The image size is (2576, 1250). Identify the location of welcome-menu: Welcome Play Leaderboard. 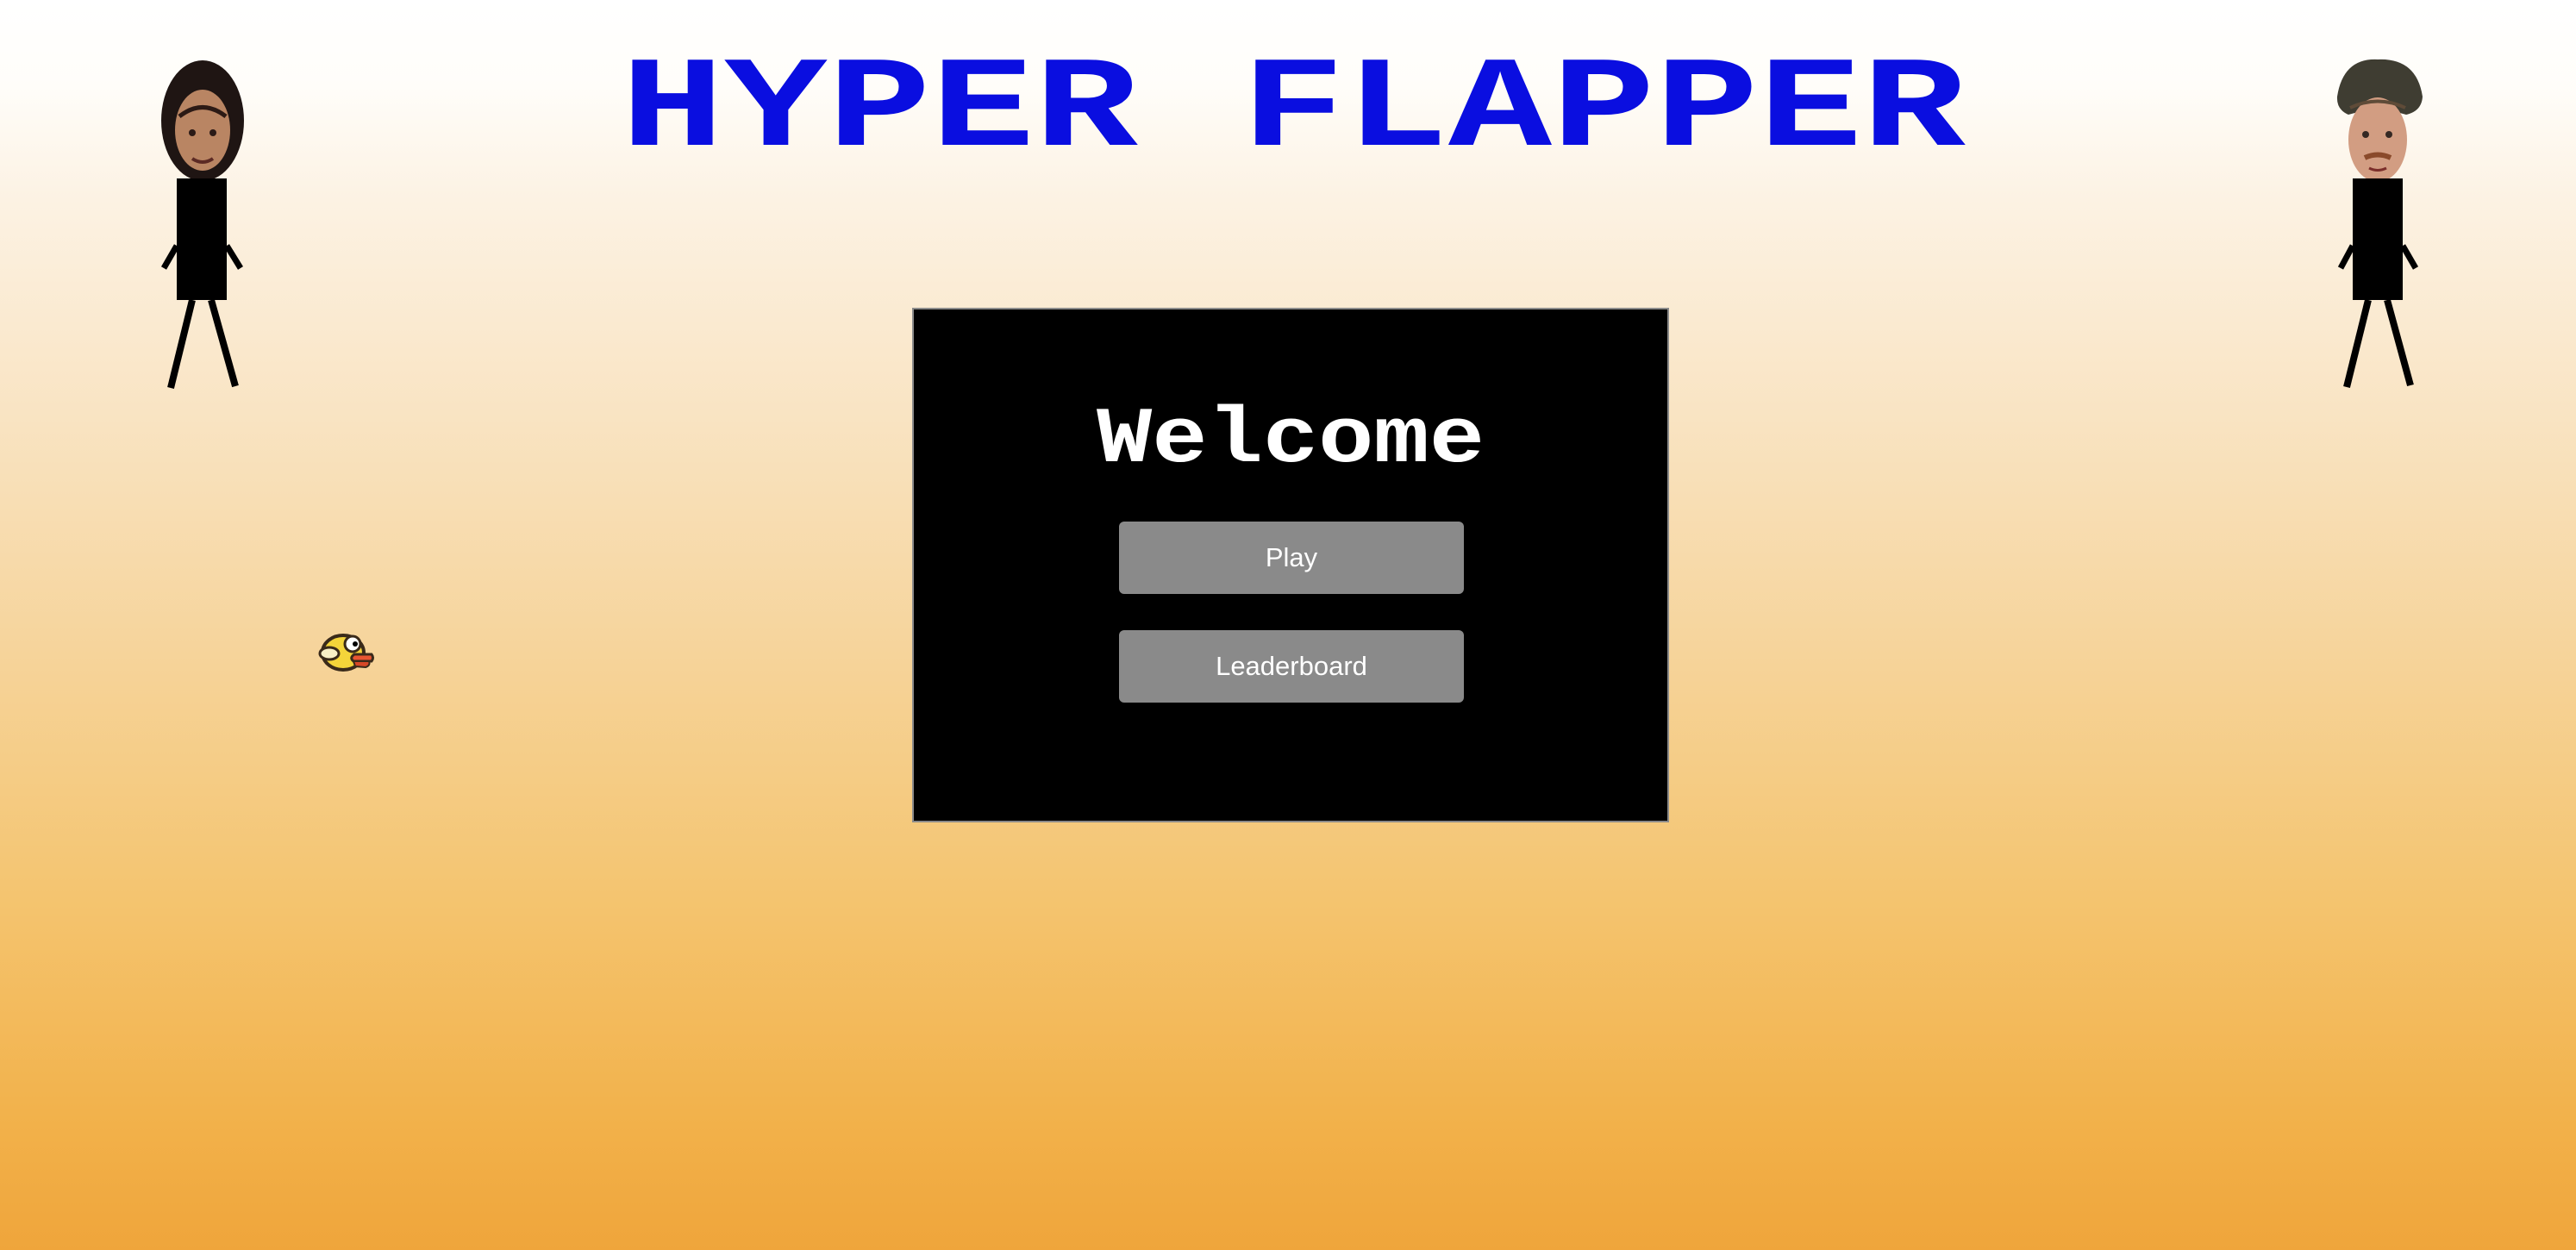
(1290, 565).